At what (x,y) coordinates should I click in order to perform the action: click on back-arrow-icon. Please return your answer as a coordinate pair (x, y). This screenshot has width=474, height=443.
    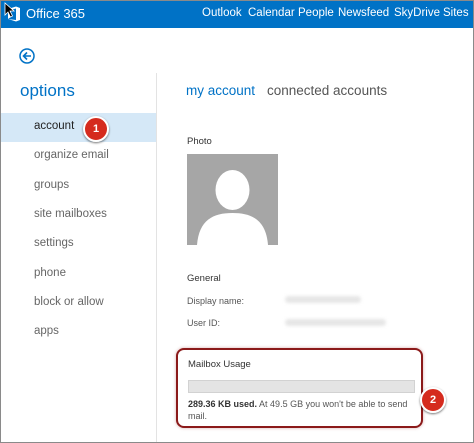
    Looking at the image, I should click on (27, 56).